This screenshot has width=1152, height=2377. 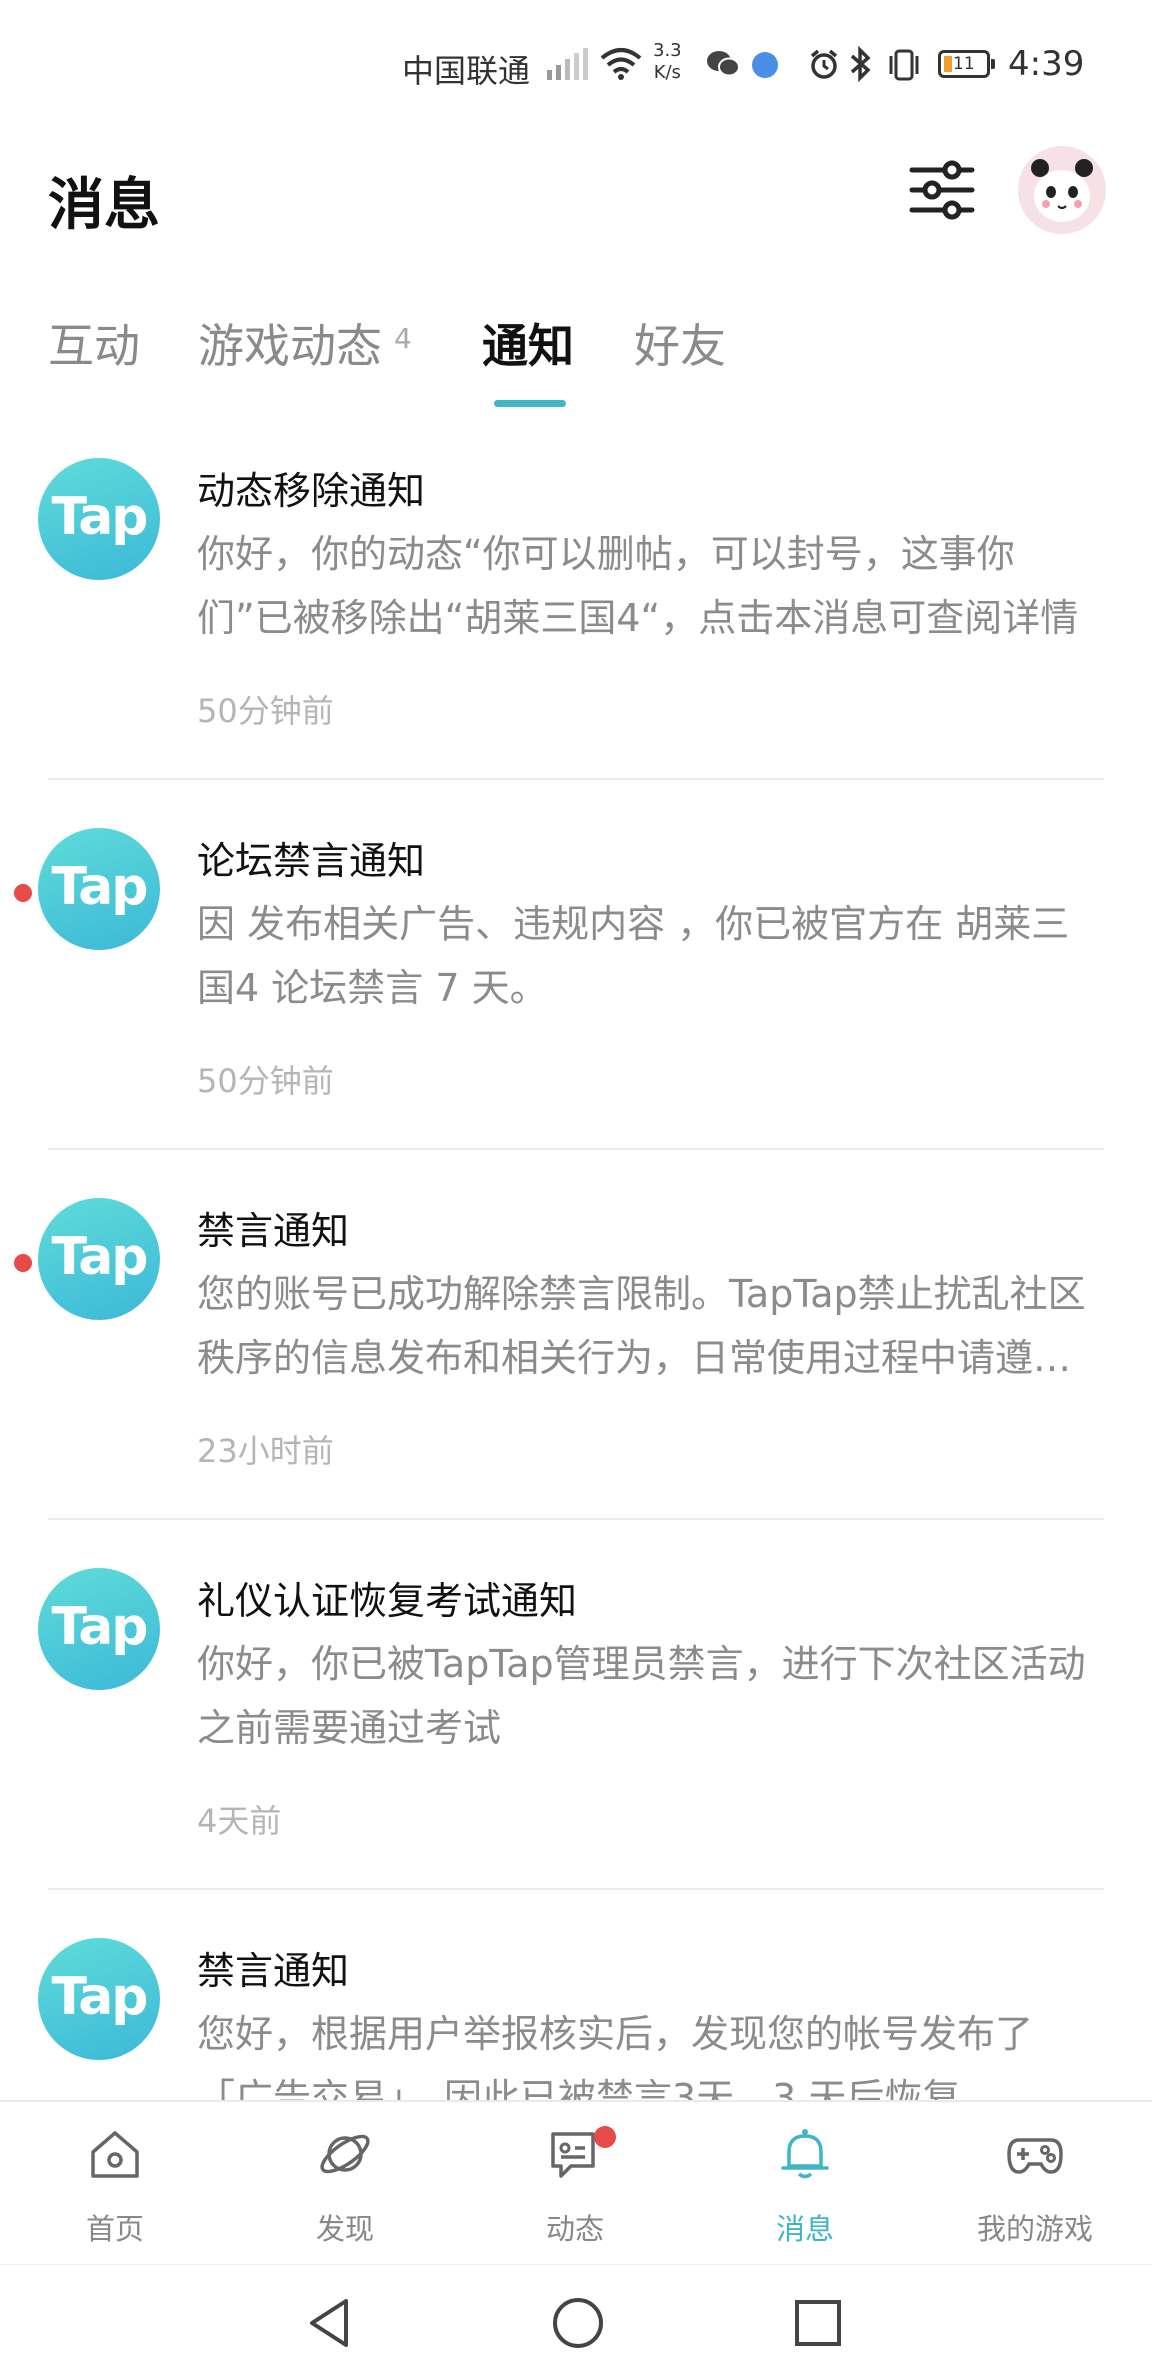 I want to click on notice-body: 因 发布相关广告、违规内容 ，你已被官方在 胡莱三国4 论坛禁言 7 天。, so click(x=633, y=956).